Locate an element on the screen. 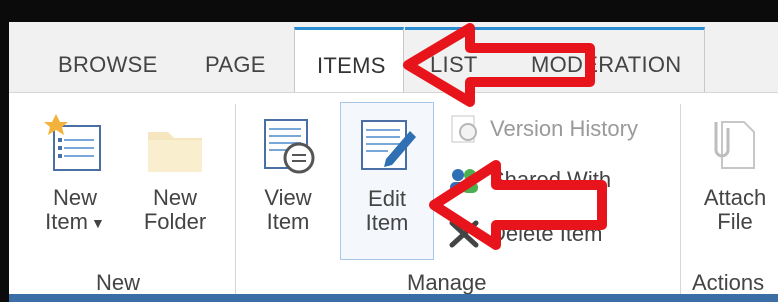 The height and width of the screenshot is (303, 778). attach-file-label-line2: File is located at coordinates (735, 221).